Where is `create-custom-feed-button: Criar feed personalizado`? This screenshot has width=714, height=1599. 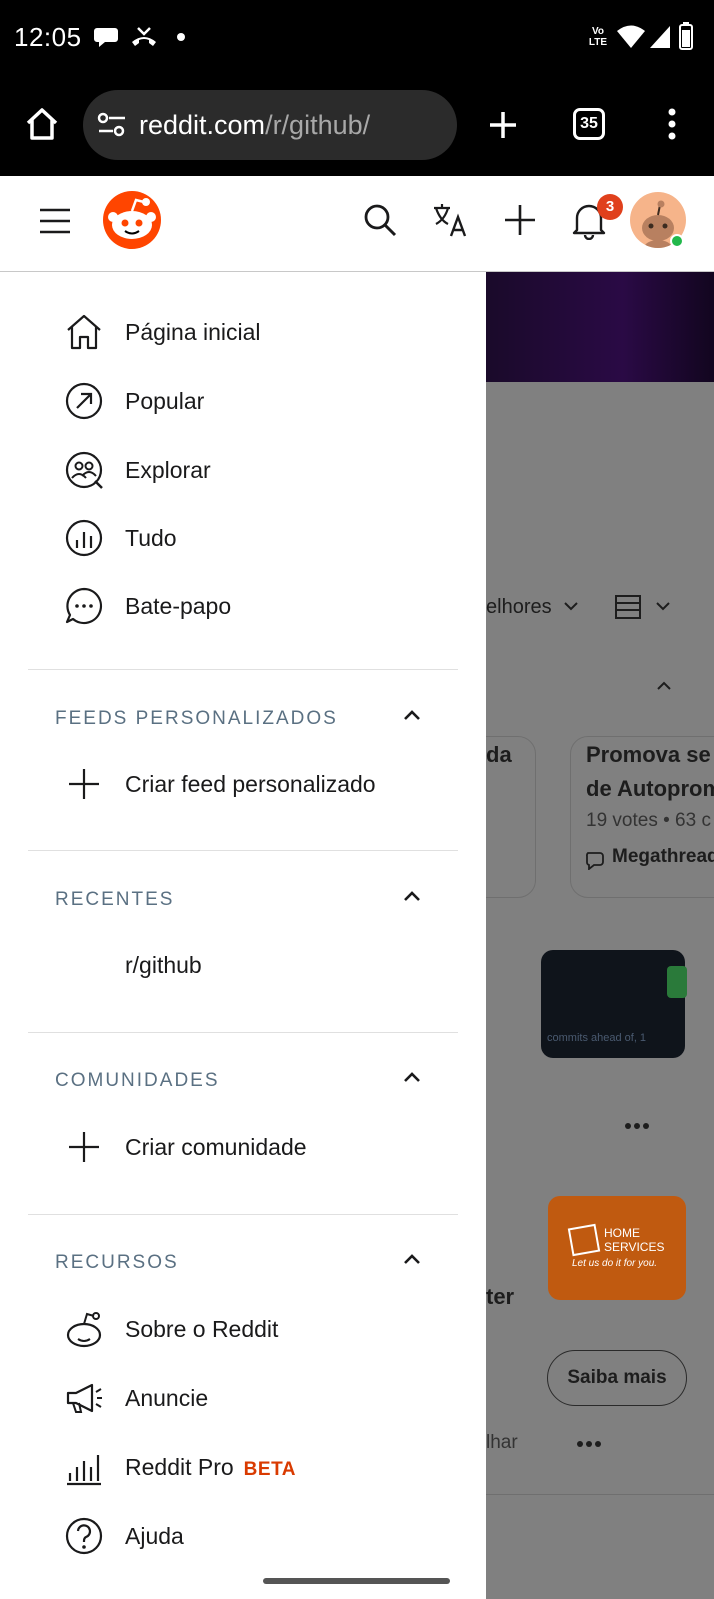
create-custom-feed-button: Criar feed personalizado is located at coordinates (243, 785).